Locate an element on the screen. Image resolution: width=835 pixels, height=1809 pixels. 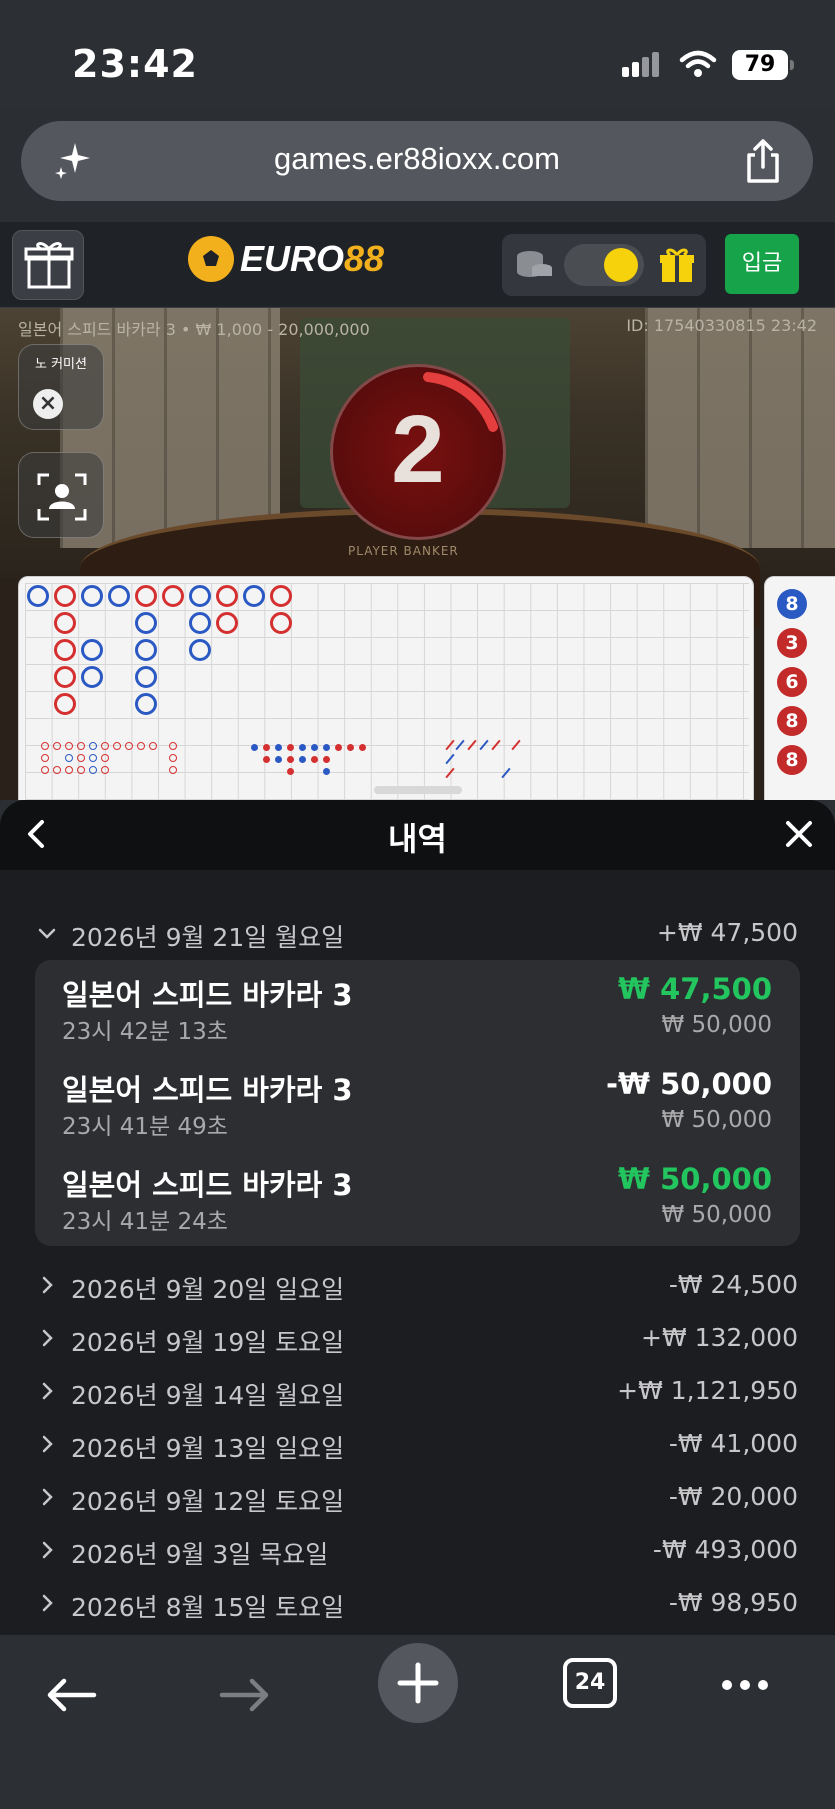
day-label: 2026년 9월 20일 일요일 is located at coordinates (208, 1289).